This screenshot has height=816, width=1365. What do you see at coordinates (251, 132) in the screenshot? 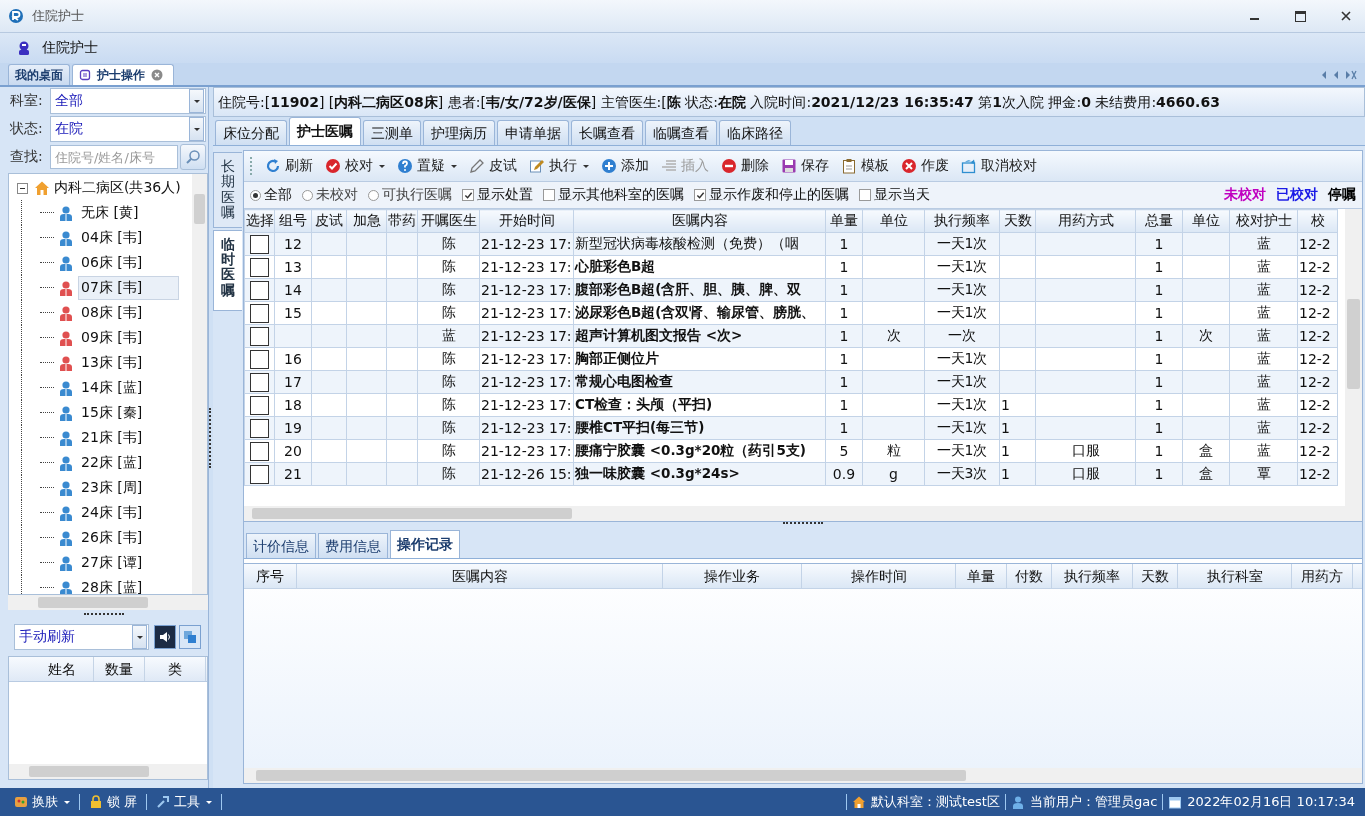
I see `tab: 床位分配` at bounding box center [251, 132].